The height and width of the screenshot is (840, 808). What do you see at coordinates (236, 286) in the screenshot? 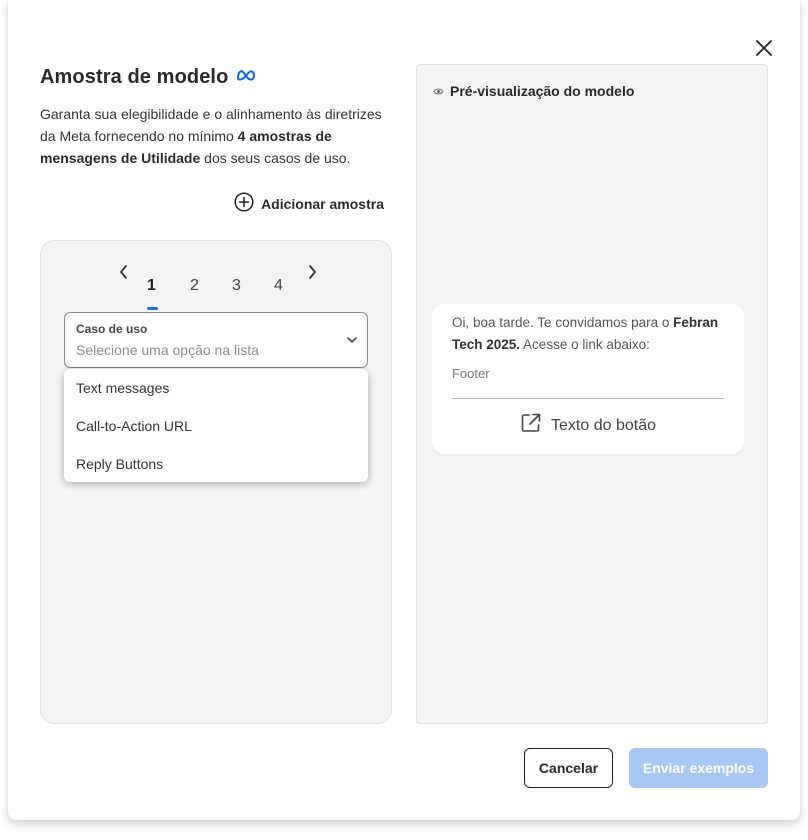
I see `page-3: 3` at bounding box center [236, 286].